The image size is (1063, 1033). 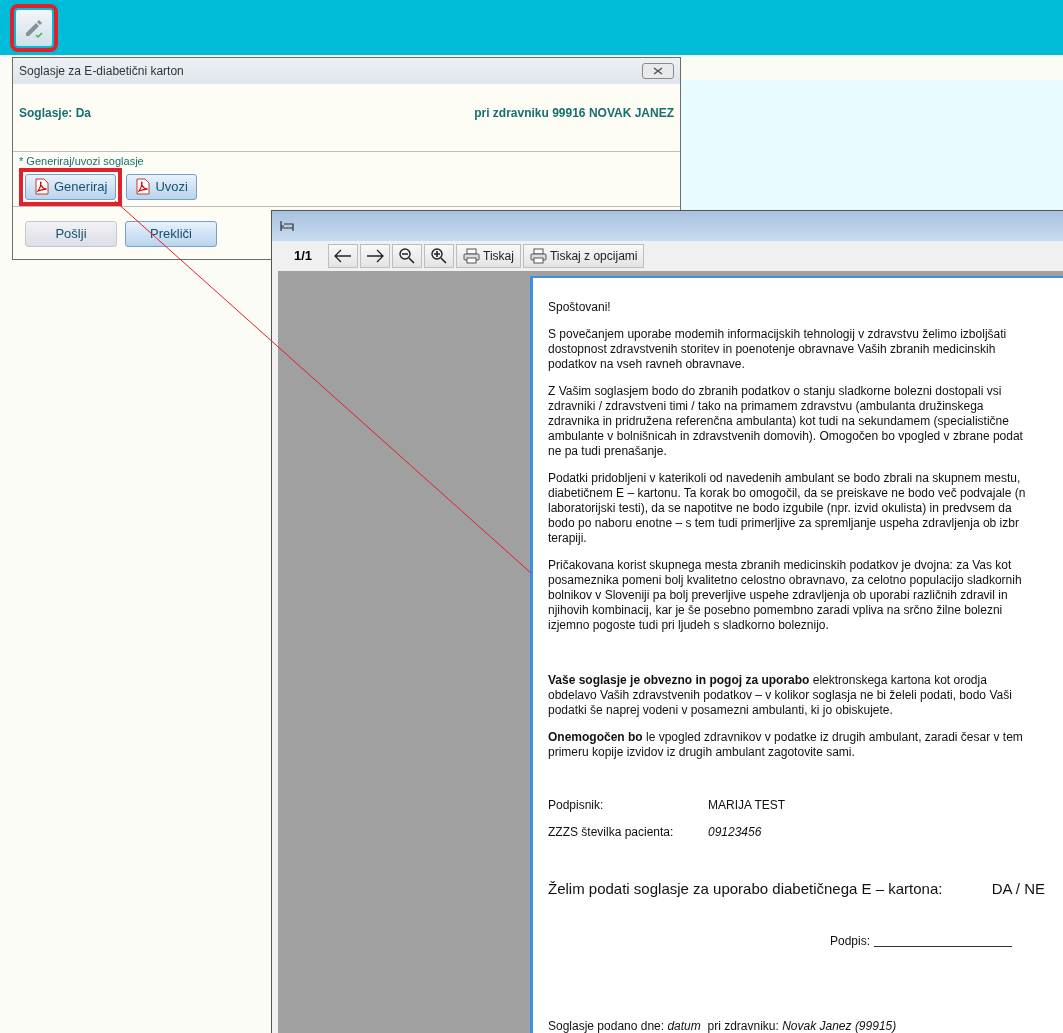 I want to click on document-paragraph: Vaše soglasje je obvezno in pogoj za uporabo elektronskega kartona kot orodja obdelavo Vaših zdravstvenih podatkov – v kolikor soglasja ne bi želeli podati, bodo Vaši podatki še naprej vodeni v posamezni ambulanti, ki jo obiskujete., so click(x=780, y=695).